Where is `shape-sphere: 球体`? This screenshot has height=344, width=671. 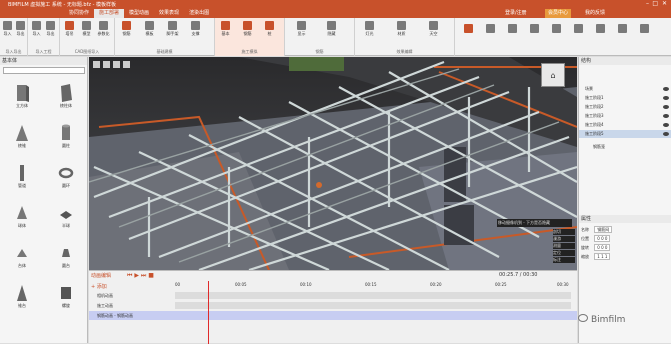
shape-sphere: 球体 is located at coordinates (22, 217).